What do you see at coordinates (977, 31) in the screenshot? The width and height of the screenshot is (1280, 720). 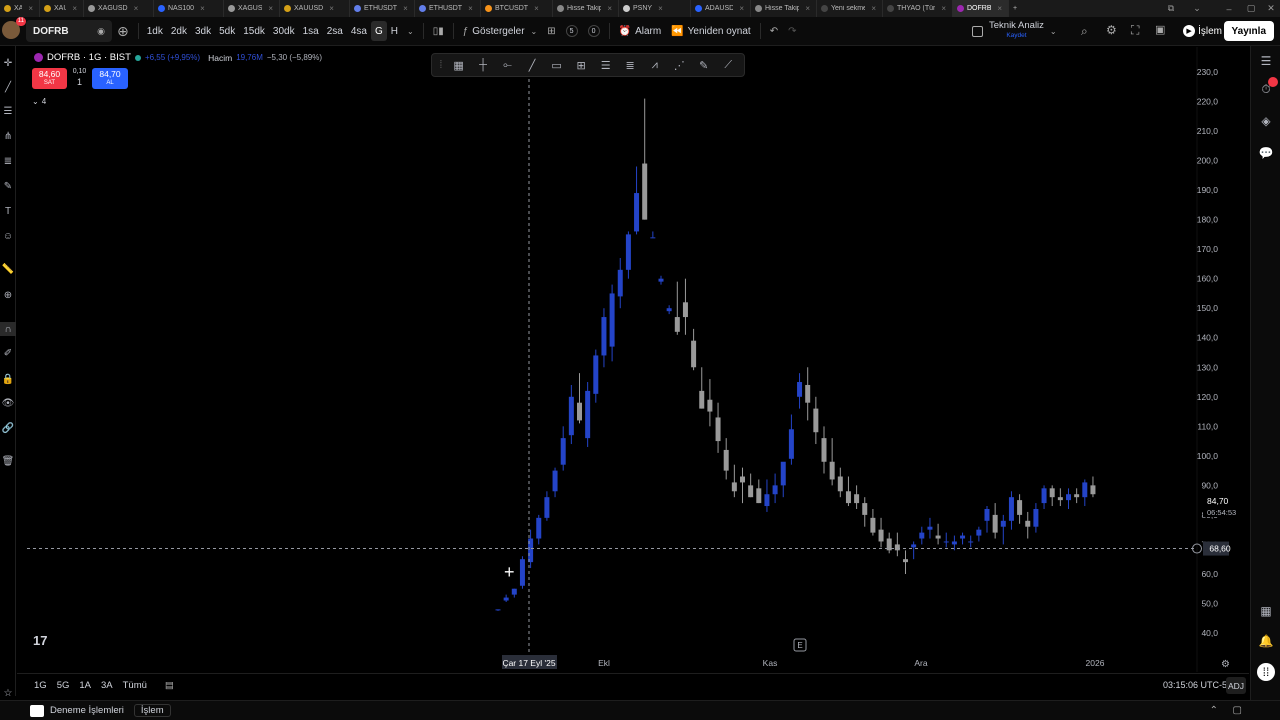 I see `checkbox-icon` at bounding box center [977, 31].